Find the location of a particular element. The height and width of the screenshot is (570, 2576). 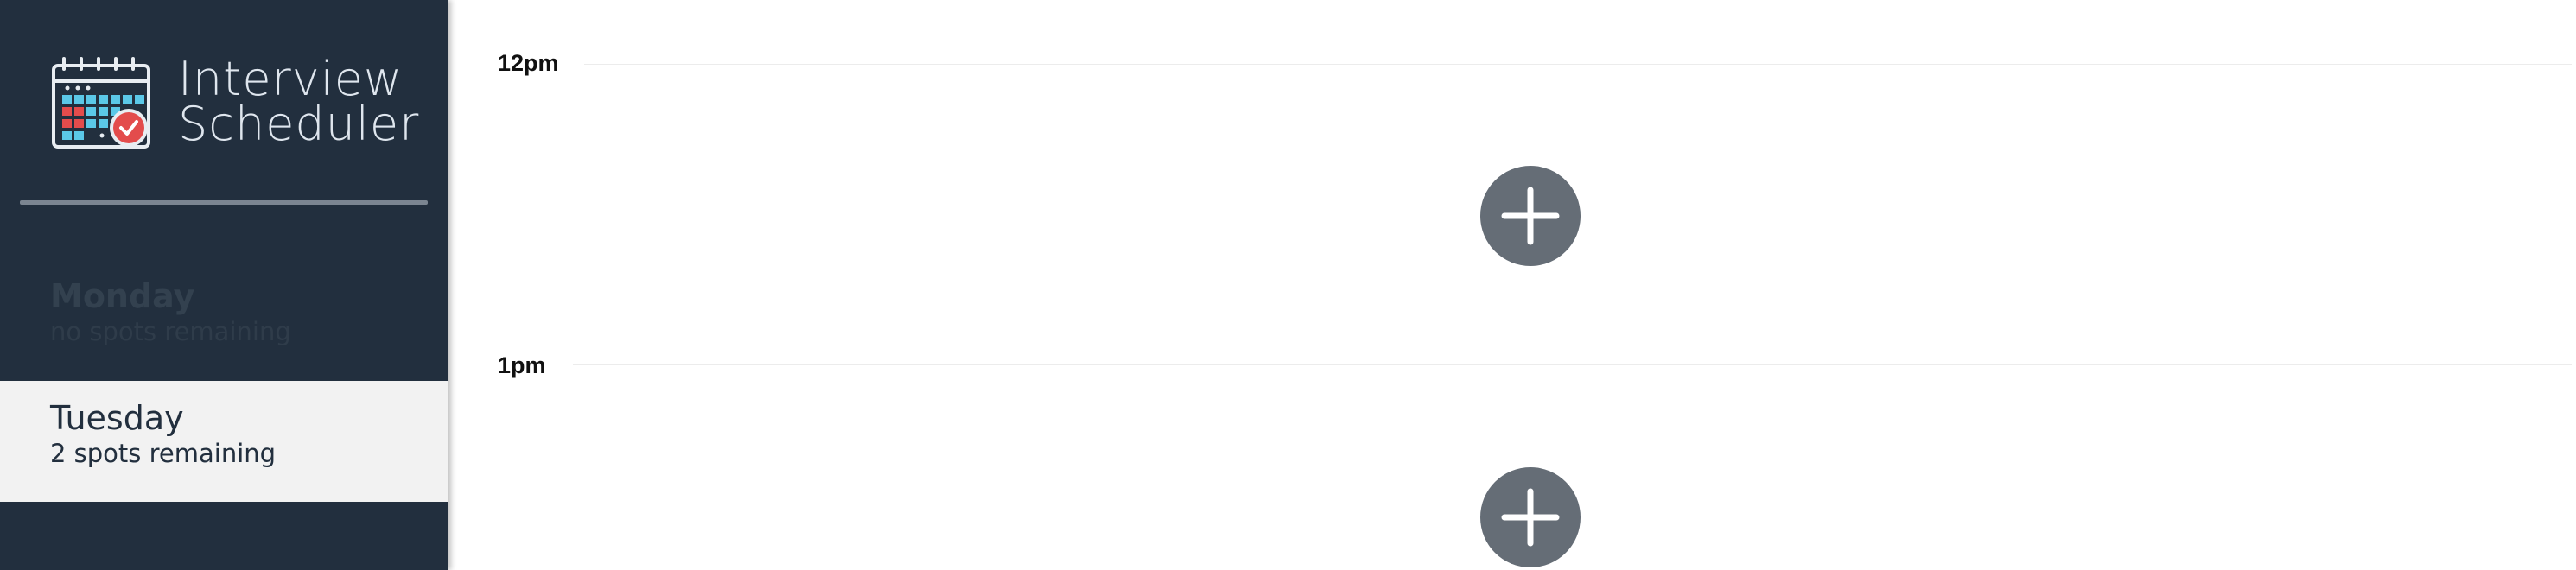

day-name: Monday is located at coordinates (123, 296).